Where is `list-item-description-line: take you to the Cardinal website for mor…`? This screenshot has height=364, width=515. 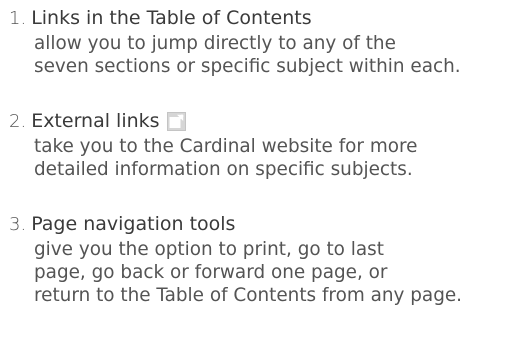 list-item-description-line: take you to the Cardinal website for mor… is located at coordinates (226, 146).